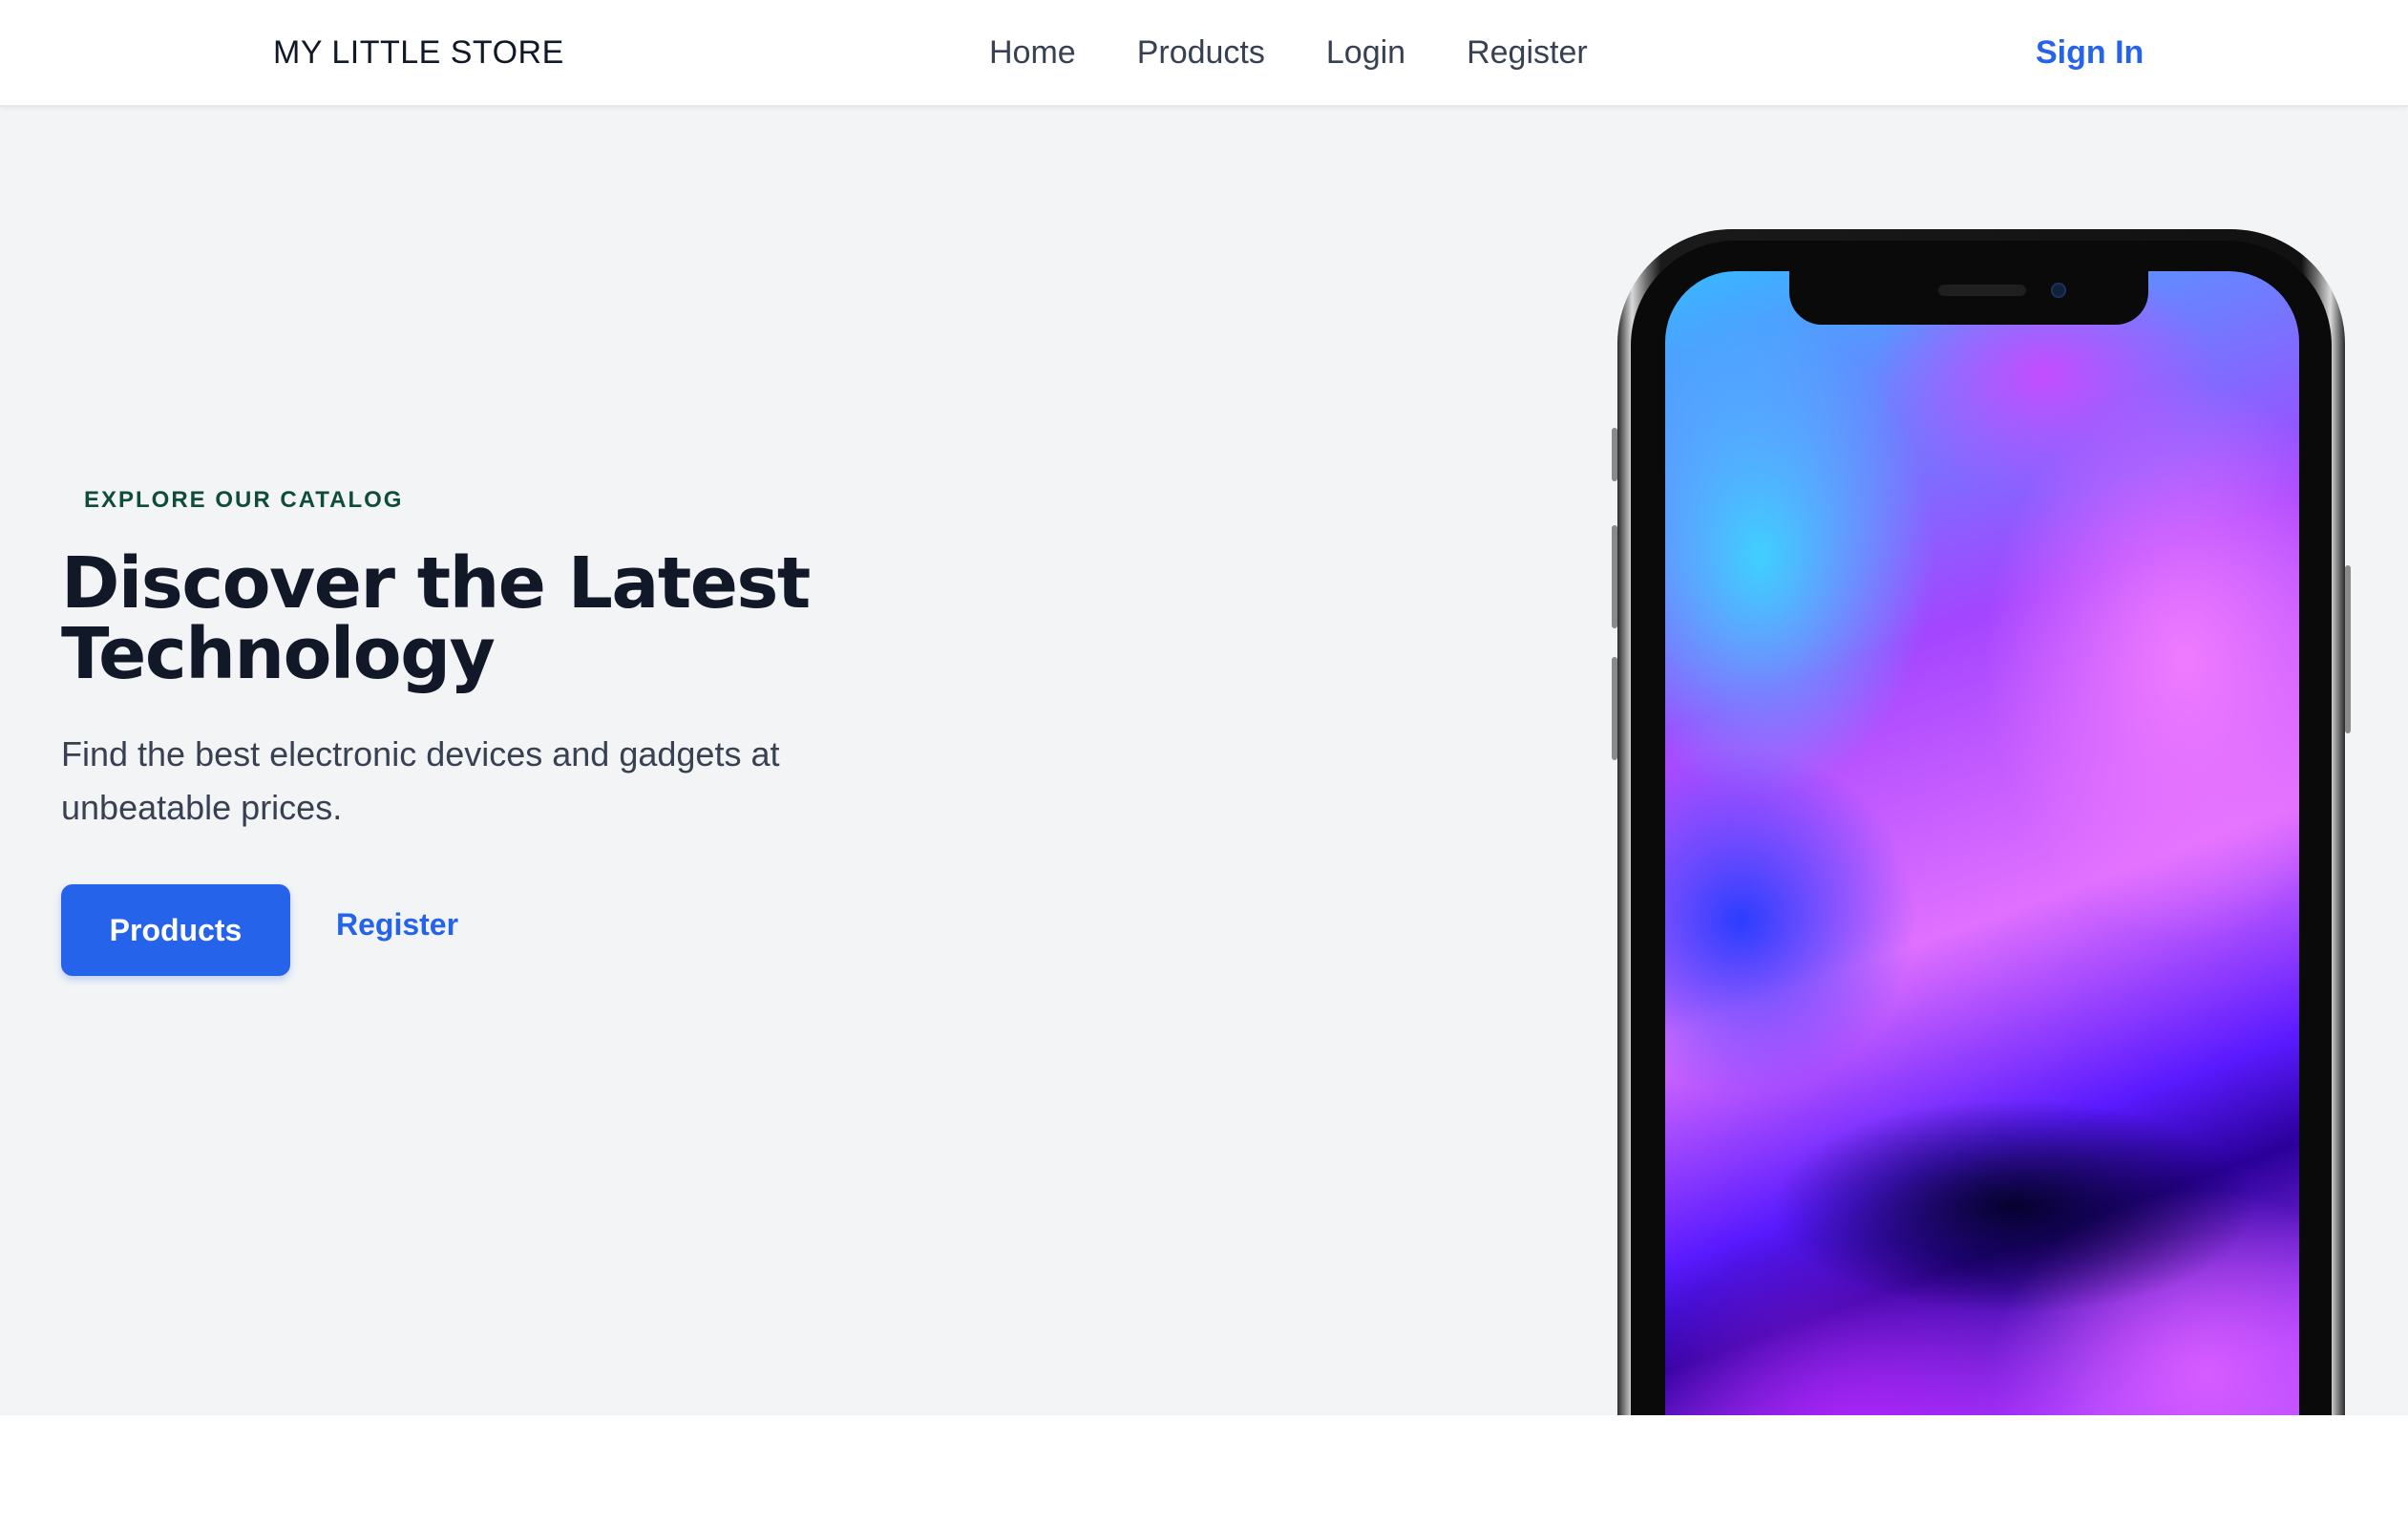  Describe the element at coordinates (244, 500) in the screenshot. I see `hero-eyebrow: EXPLORE OUR CATALOG` at that location.